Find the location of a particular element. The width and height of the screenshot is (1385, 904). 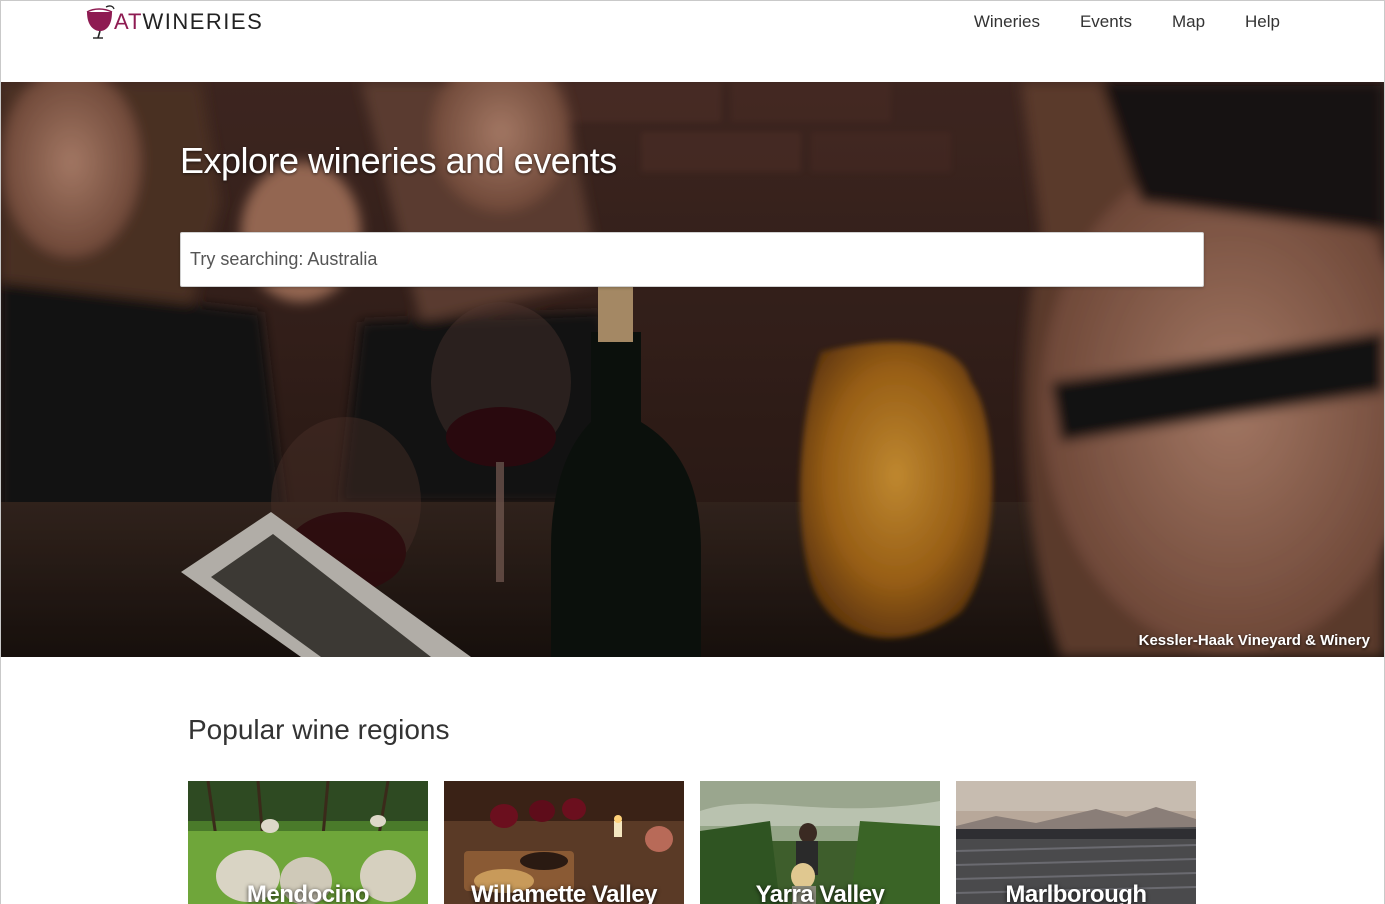

nav-link-wineries: Wineries is located at coordinates (1007, 22).